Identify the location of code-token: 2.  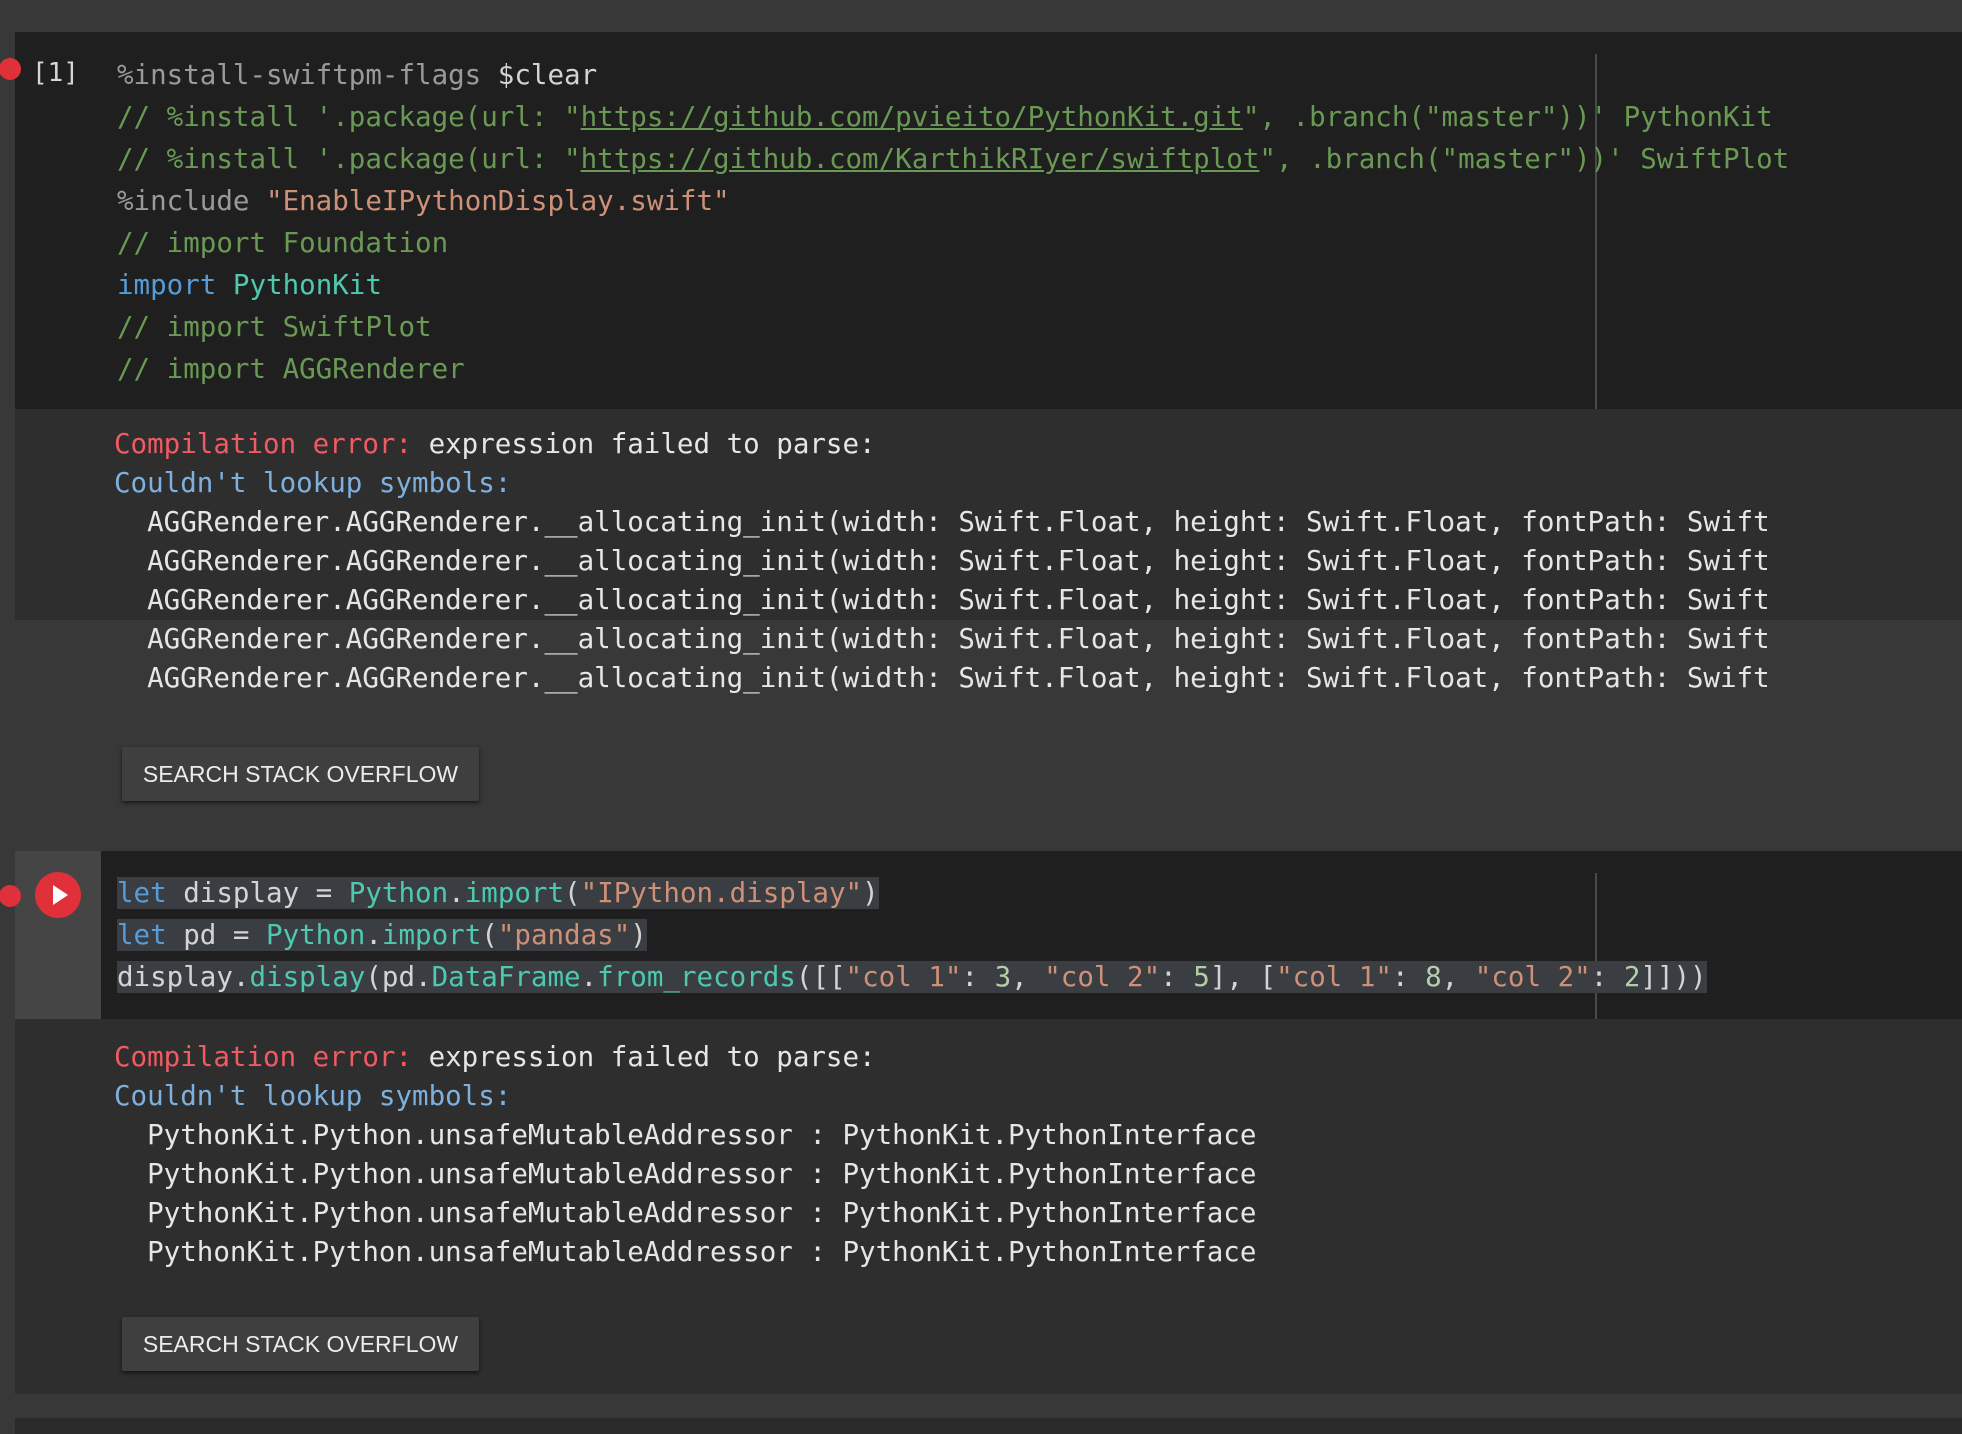
(1632, 977).